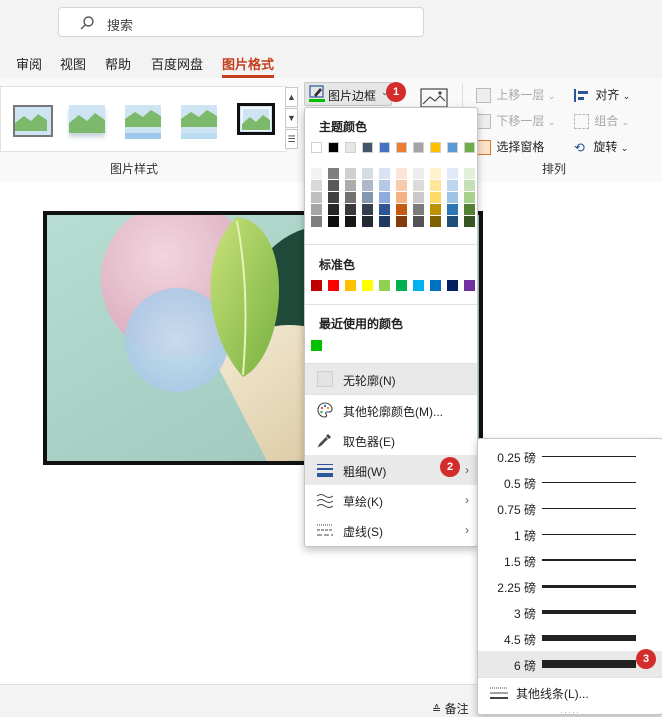 Image resolution: width=662 pixels, height=717 pixels. Describe the element at coordinates (291, 97) in the screenshot. I see `gallery-up-button: ▲` at that location.